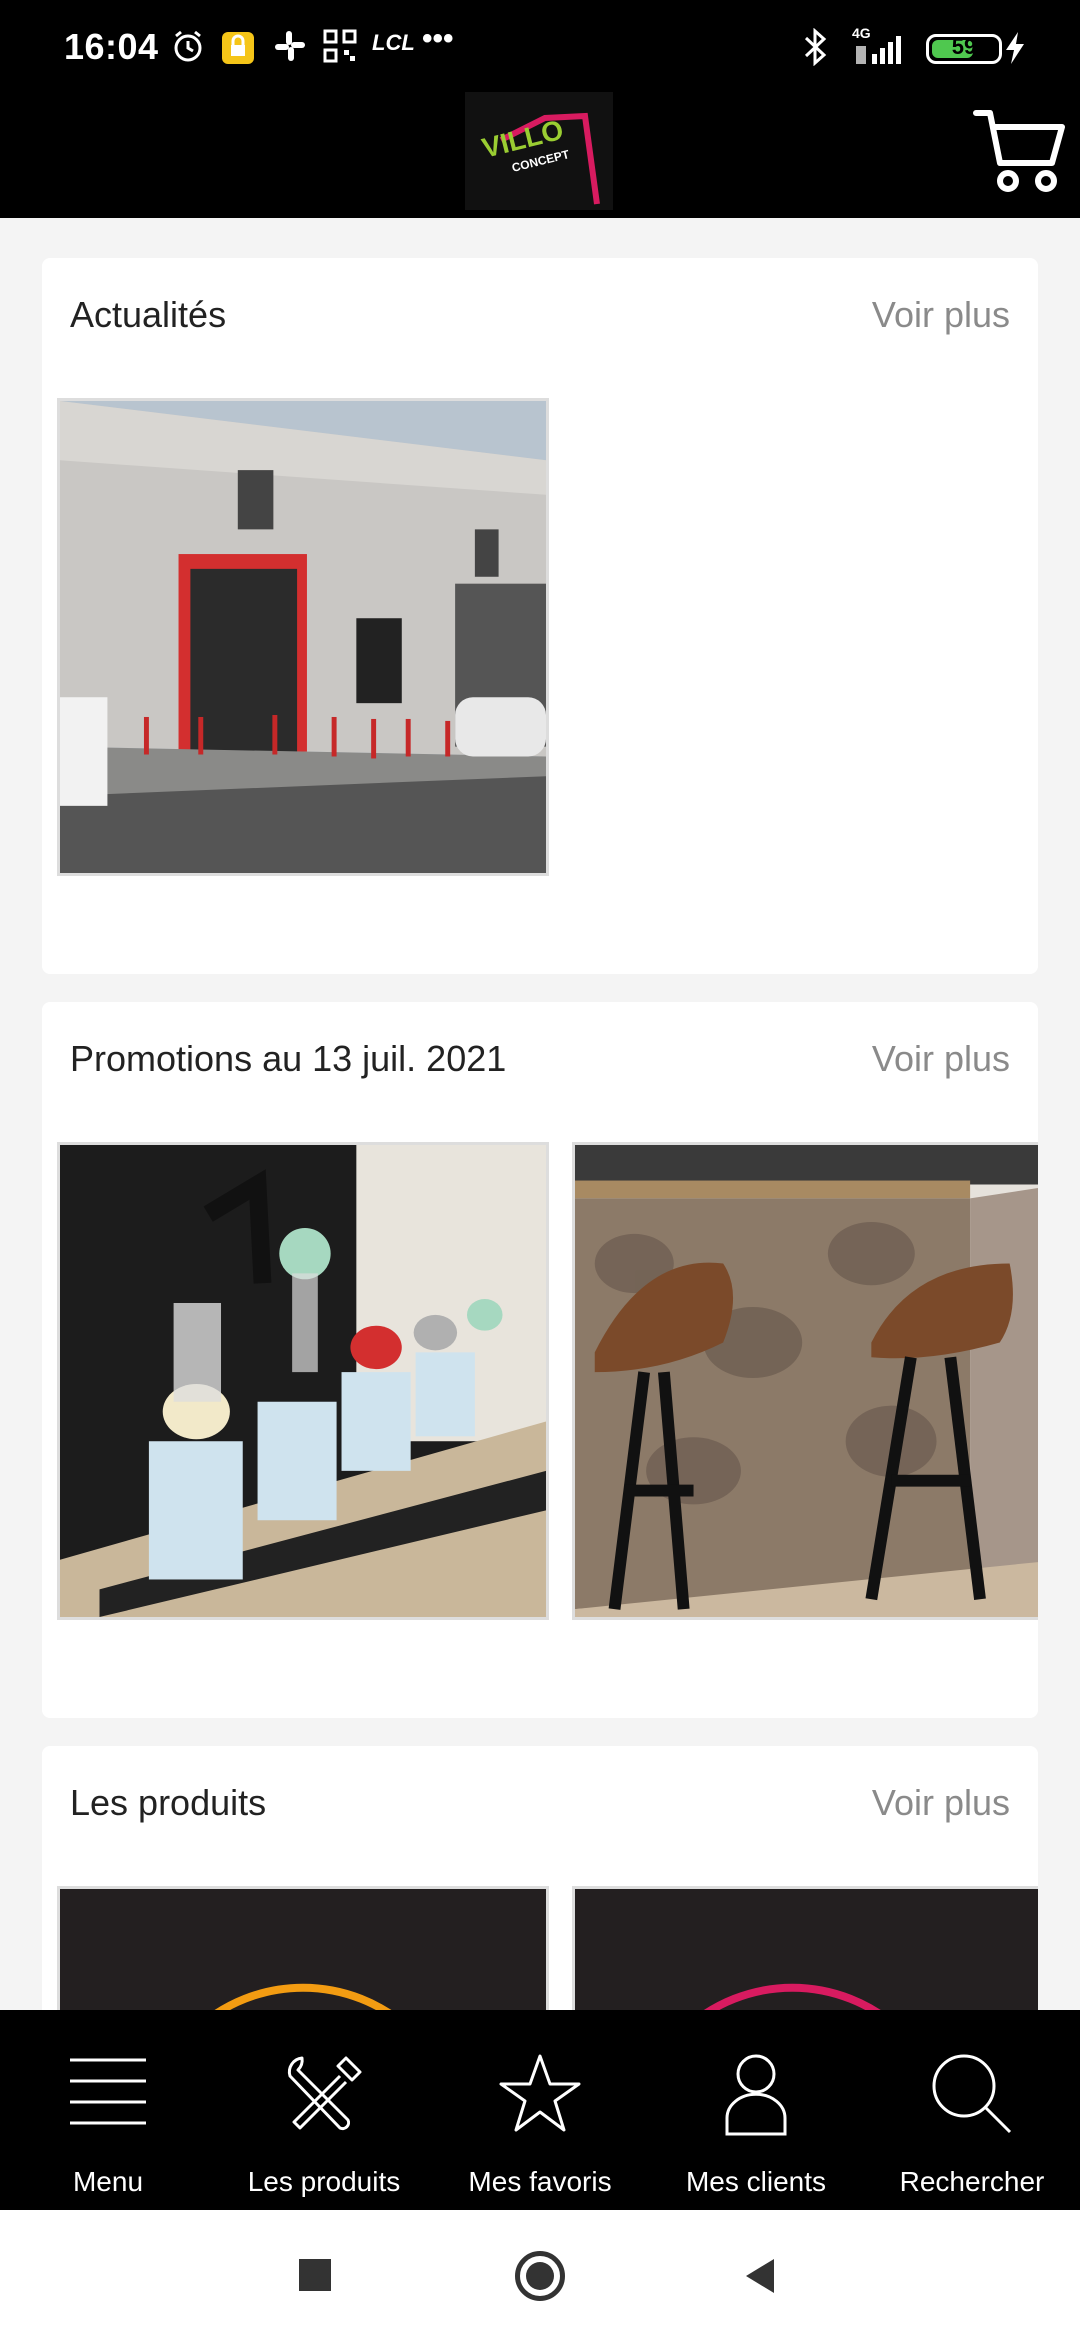 The width and height of the screenshot is (1080, 2340). I want to click on tab-label: Mes favoris, so click(540, 2181).